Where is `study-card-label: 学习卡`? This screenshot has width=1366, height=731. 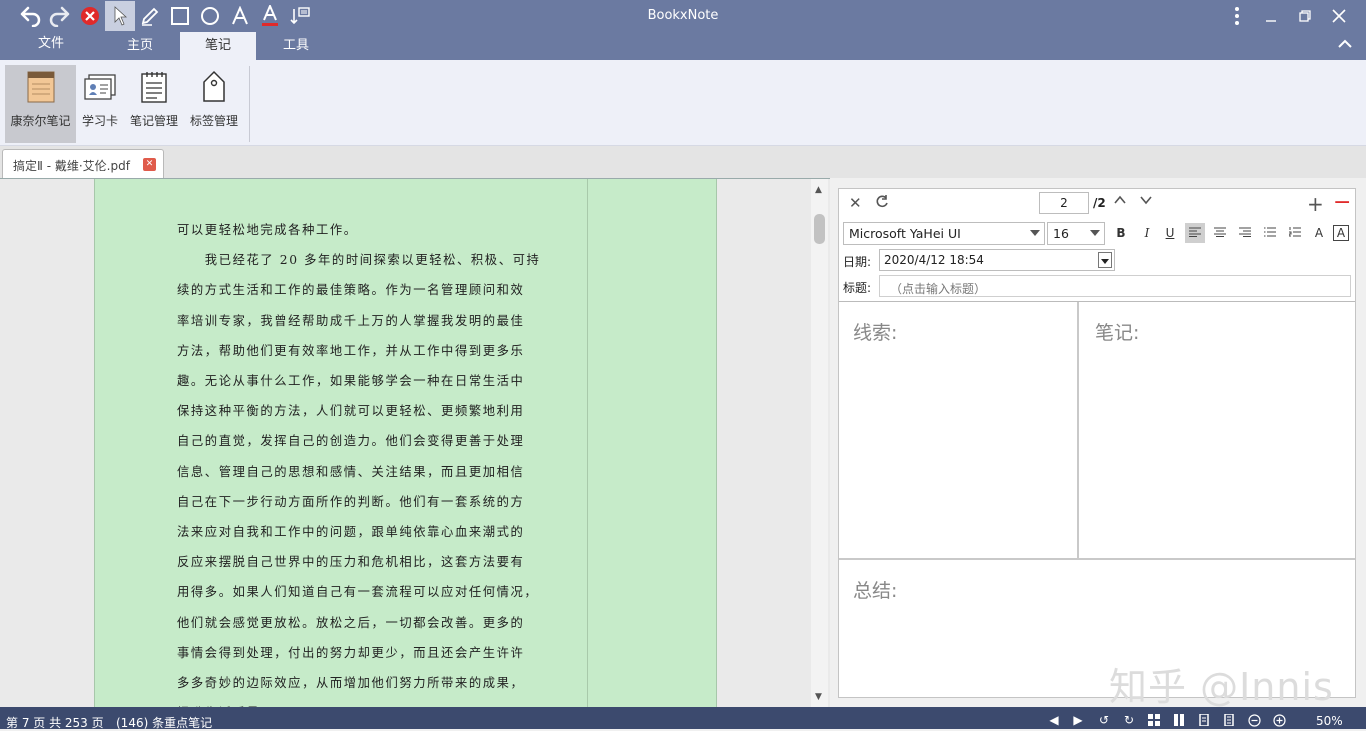 study-card-label: 学习卡 is located at coordinates (99, 121).